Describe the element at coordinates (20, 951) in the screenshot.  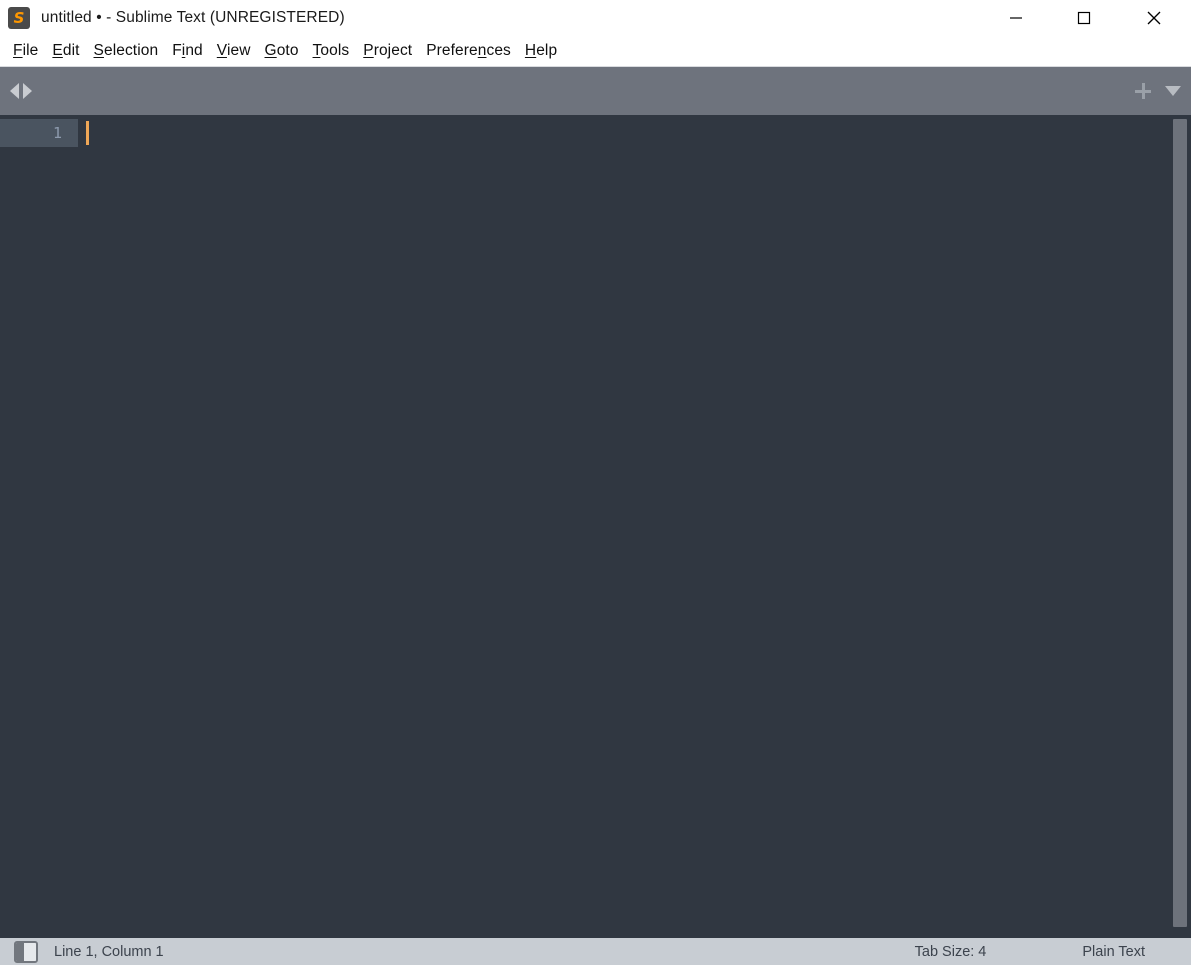
I see `sidebar-toggle-left-pane` at that location.